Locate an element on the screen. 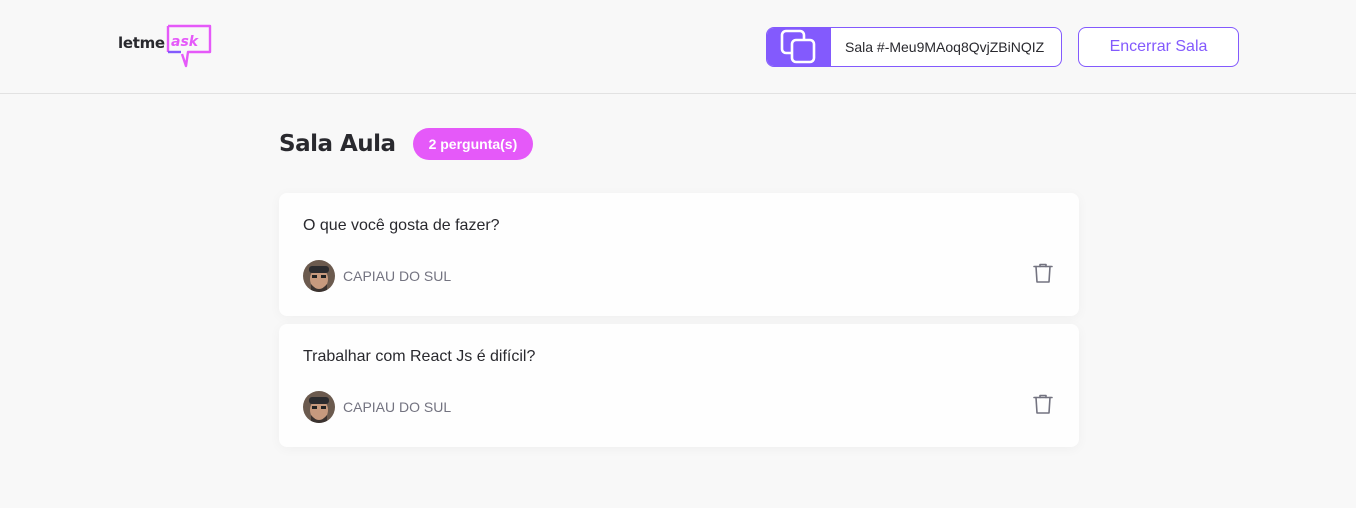 This screenshot has width=1356, height=508. copy-icon is located at coordinates (799, 47).